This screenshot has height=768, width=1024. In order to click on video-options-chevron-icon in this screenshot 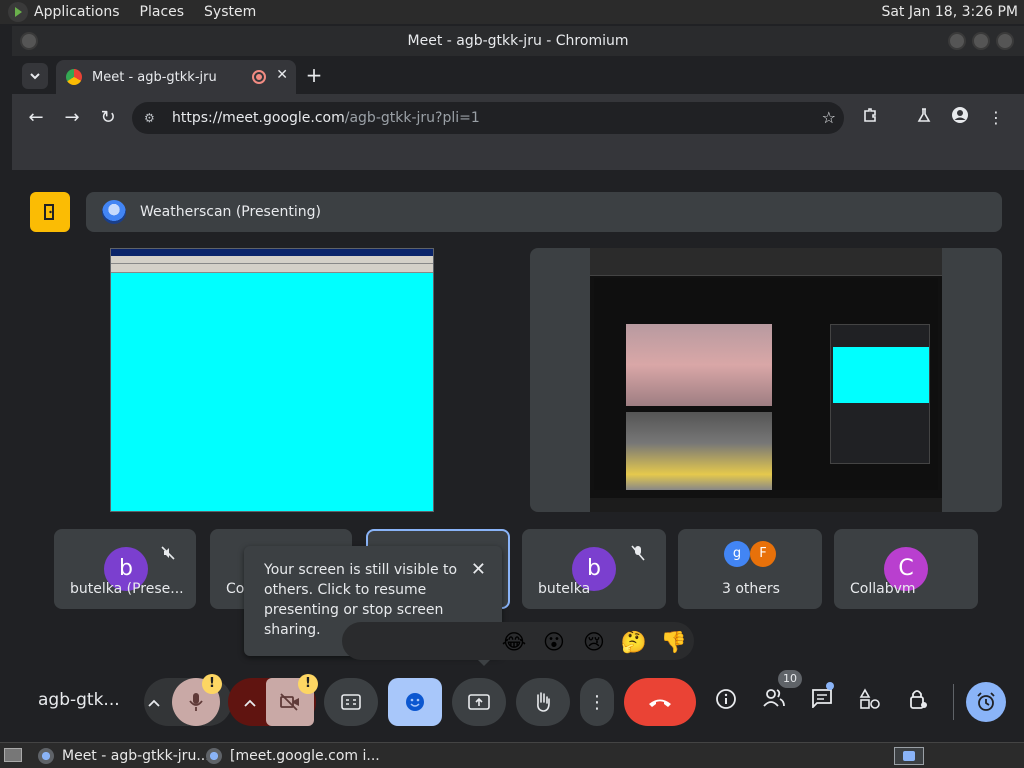, I will do `click(250, 702)`.